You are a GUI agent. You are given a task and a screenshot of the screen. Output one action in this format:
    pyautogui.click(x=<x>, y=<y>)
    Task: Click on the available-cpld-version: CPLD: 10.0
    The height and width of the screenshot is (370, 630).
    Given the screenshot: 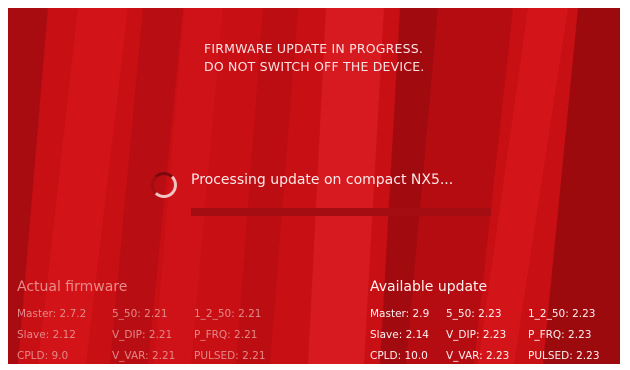 What is the action you would take?
    pyautogui.click(x=399, y=356)
    